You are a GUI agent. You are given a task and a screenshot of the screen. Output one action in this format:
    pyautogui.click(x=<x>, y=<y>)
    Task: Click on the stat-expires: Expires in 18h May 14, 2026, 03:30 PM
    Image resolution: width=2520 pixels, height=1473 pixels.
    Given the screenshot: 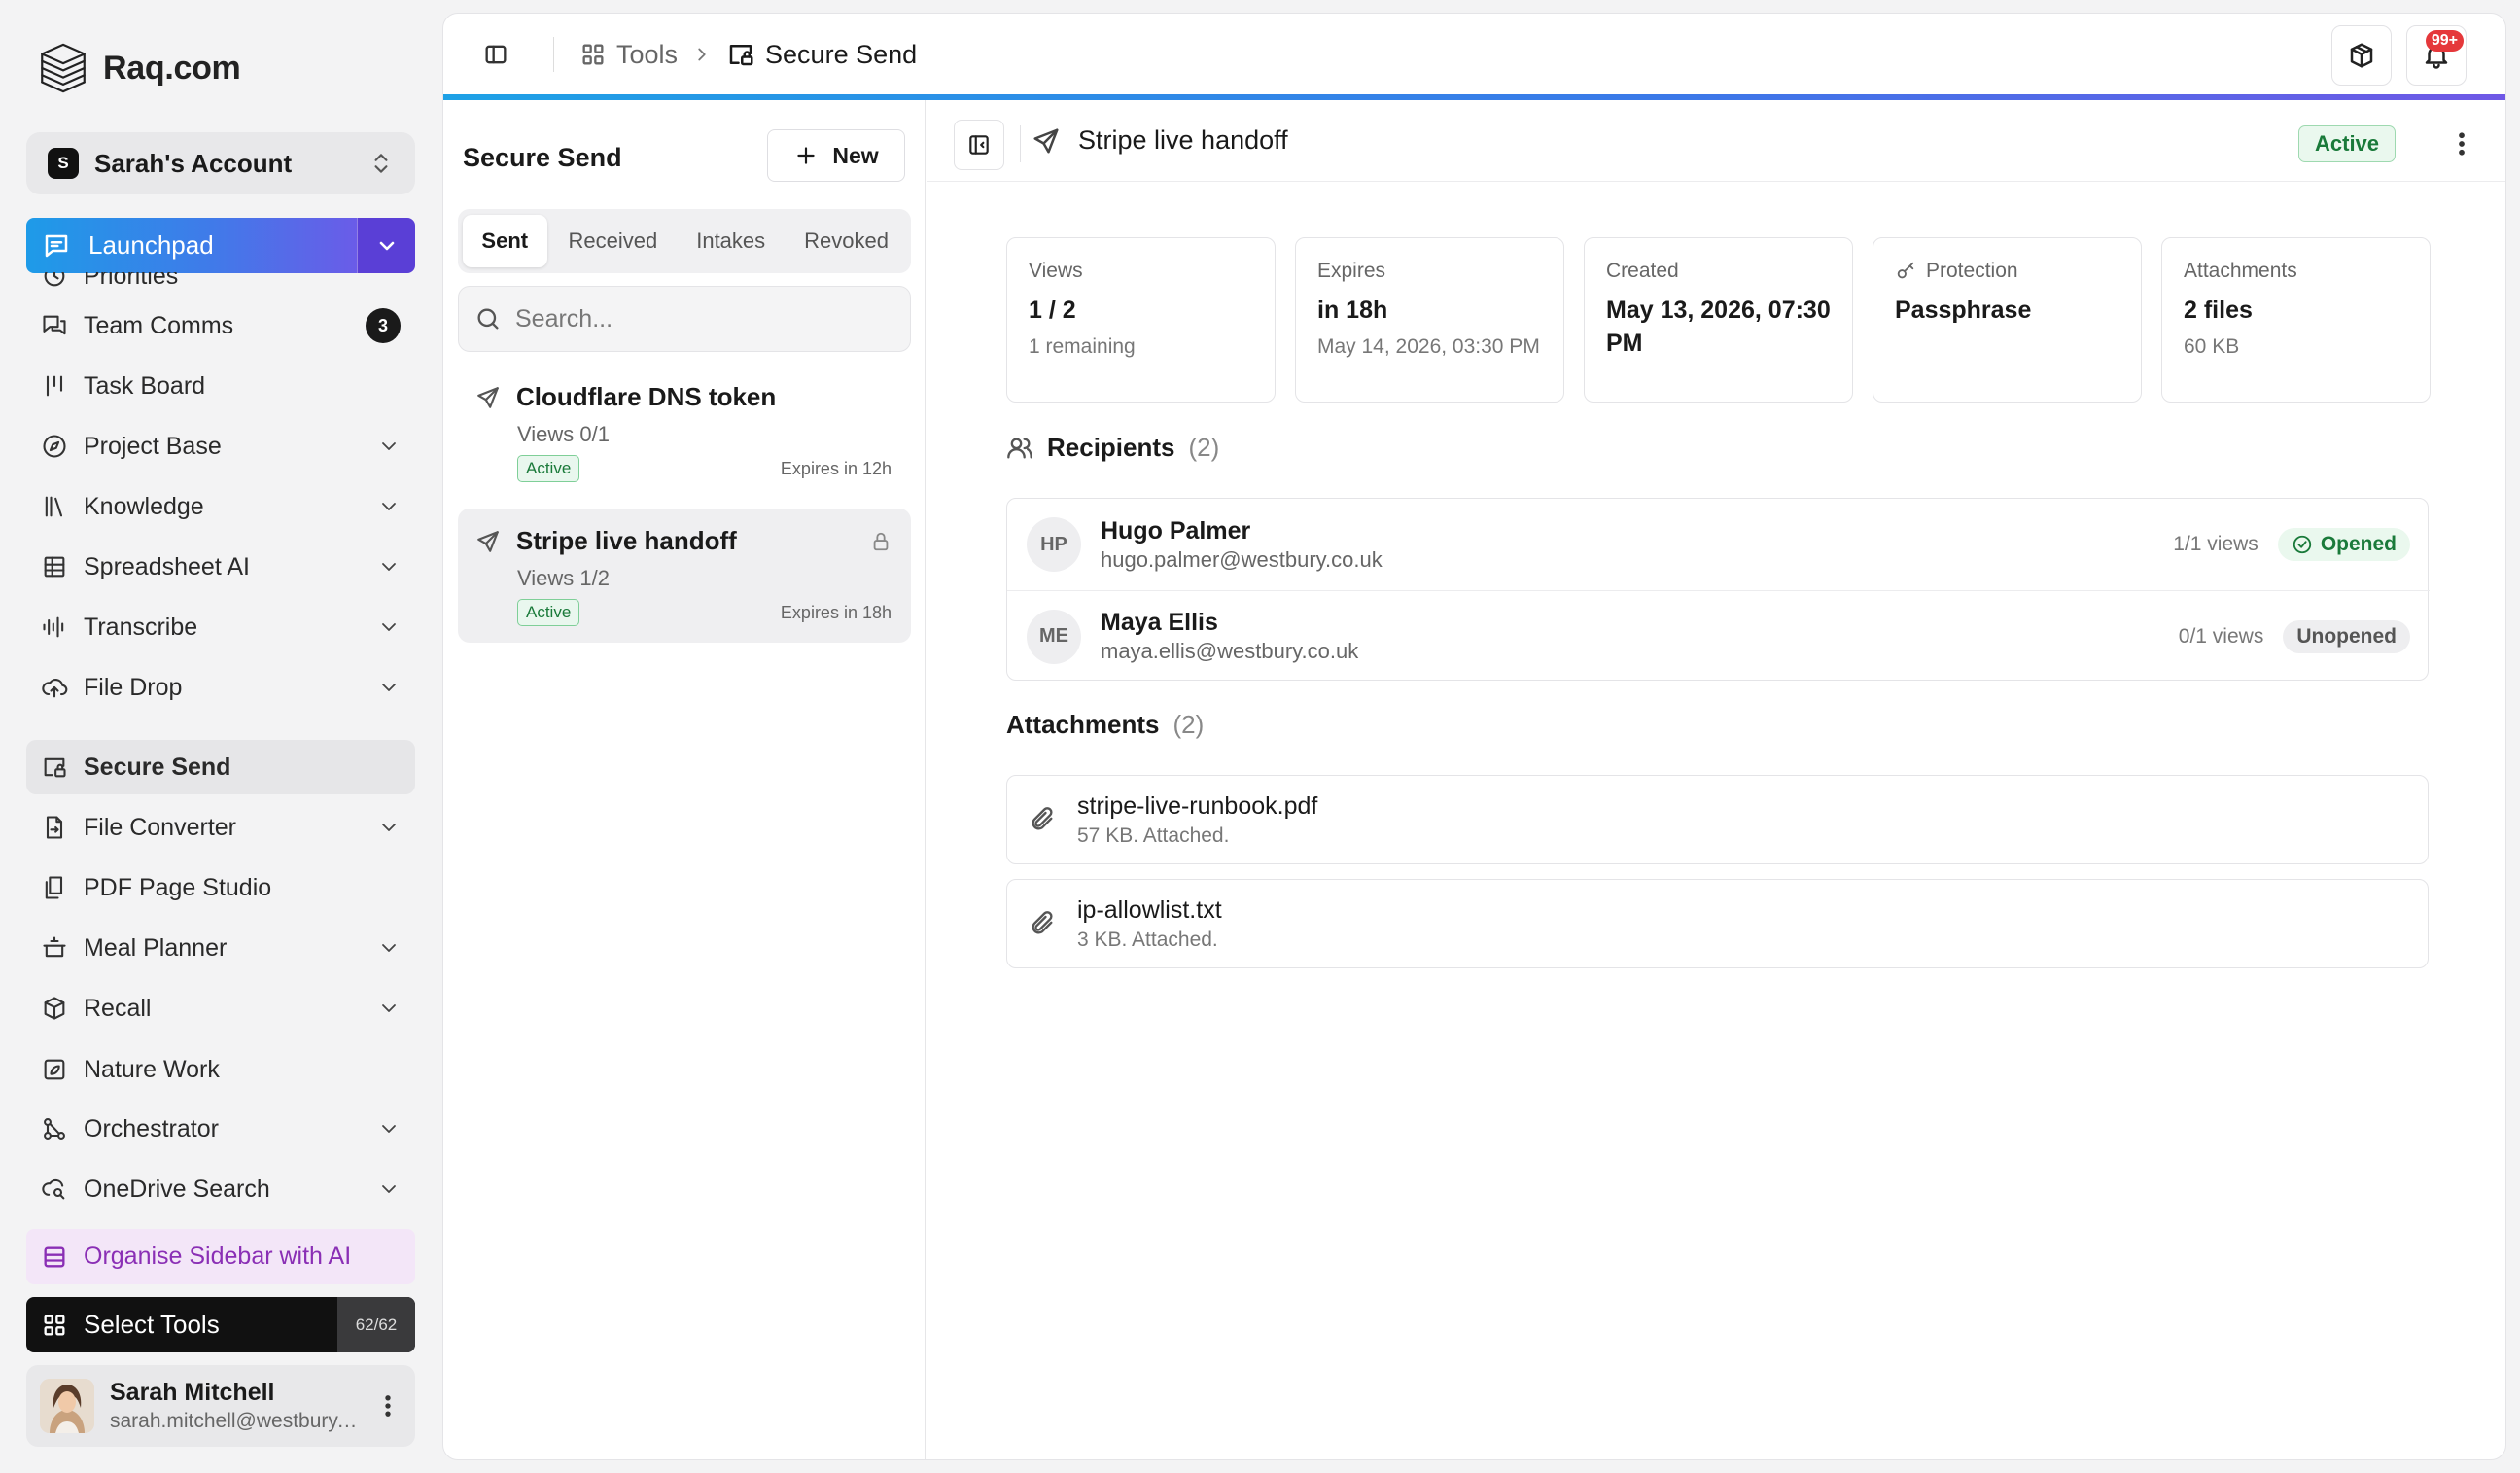 What is the action you would take?
    pyautogui.click(x=1429, y=320)
    